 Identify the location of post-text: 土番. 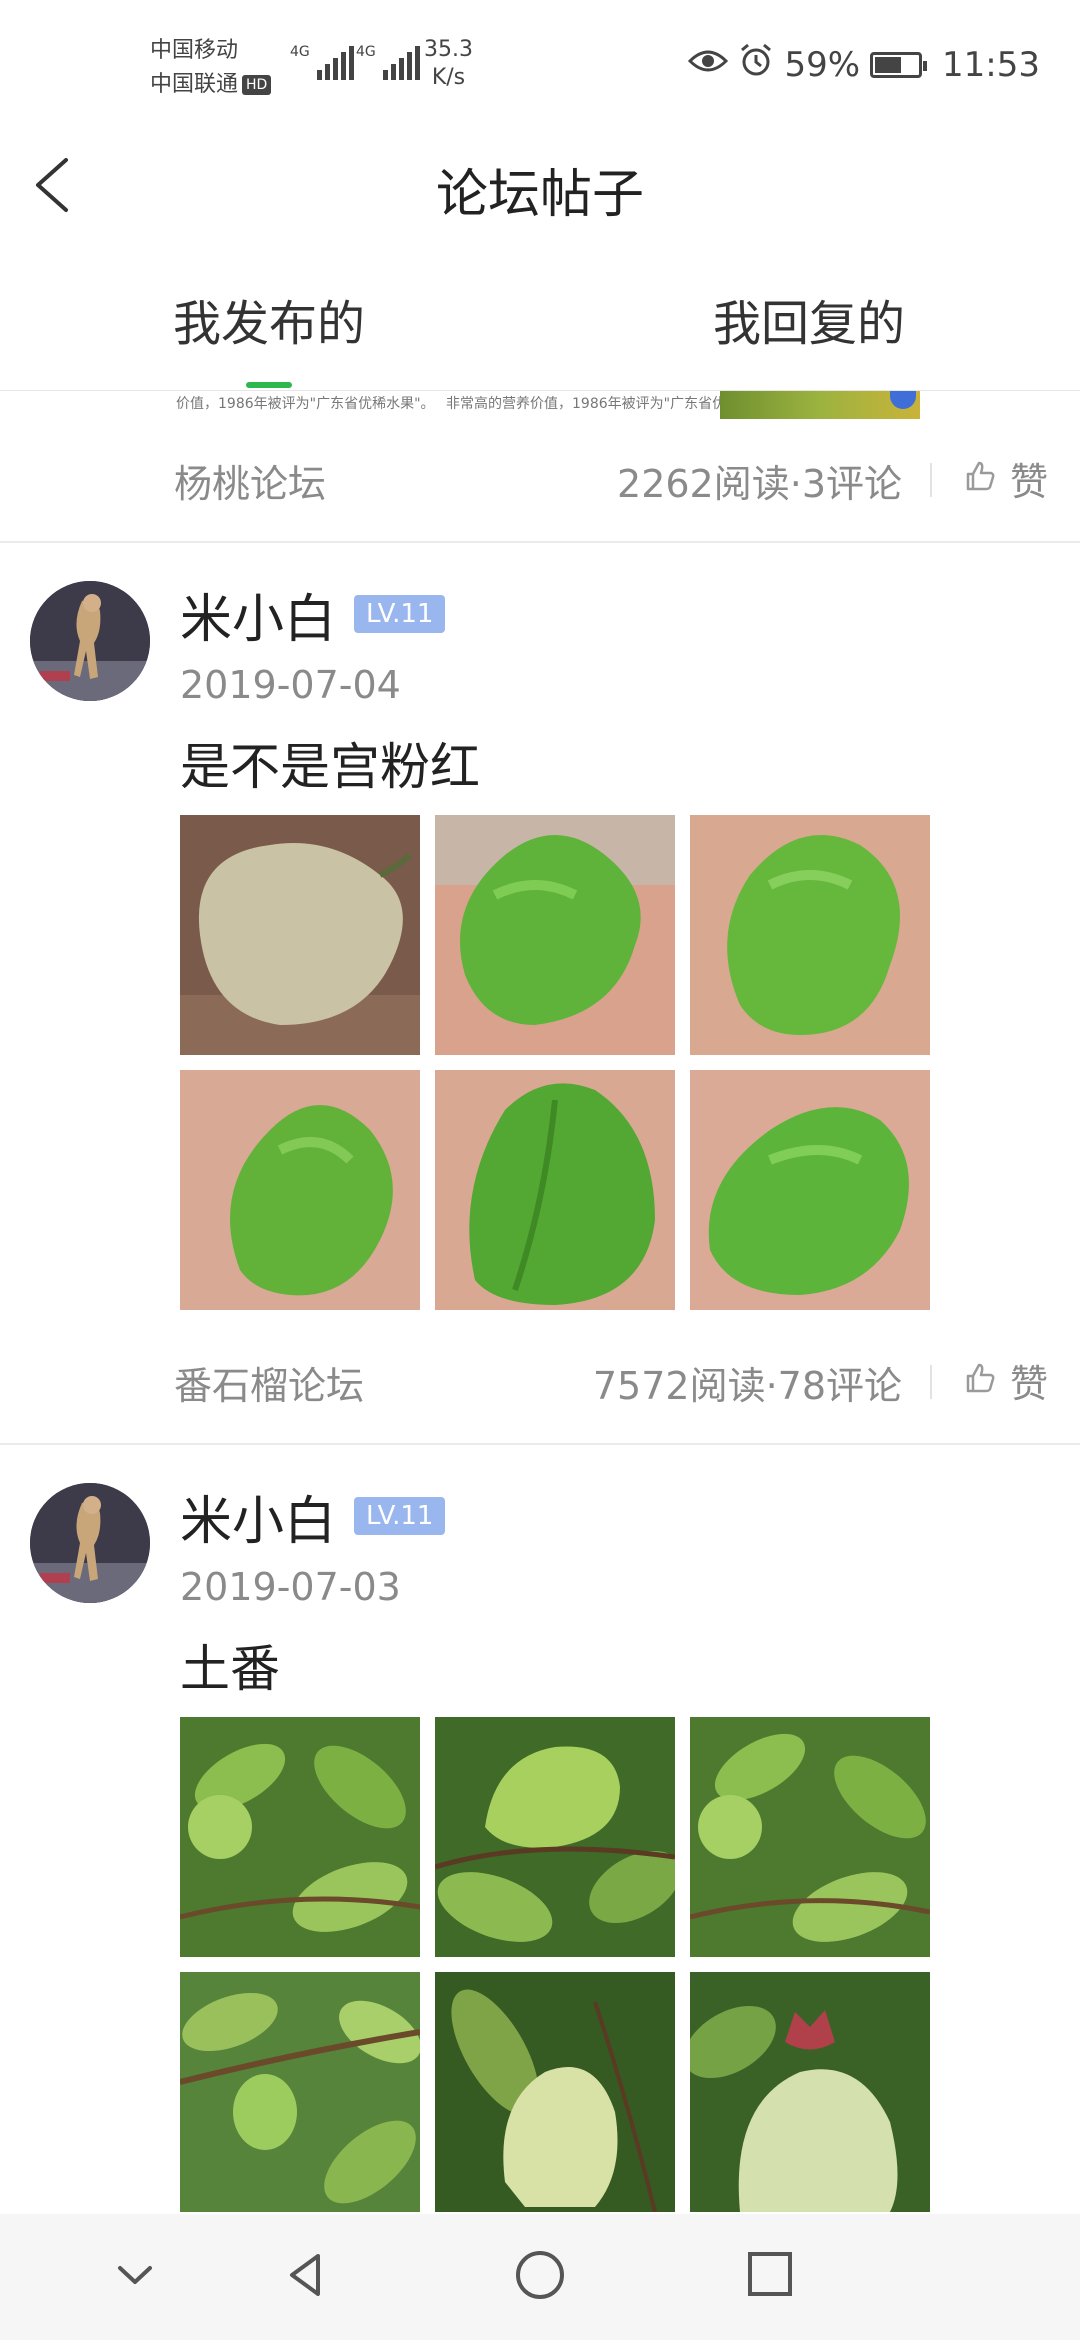
(230, 1665).